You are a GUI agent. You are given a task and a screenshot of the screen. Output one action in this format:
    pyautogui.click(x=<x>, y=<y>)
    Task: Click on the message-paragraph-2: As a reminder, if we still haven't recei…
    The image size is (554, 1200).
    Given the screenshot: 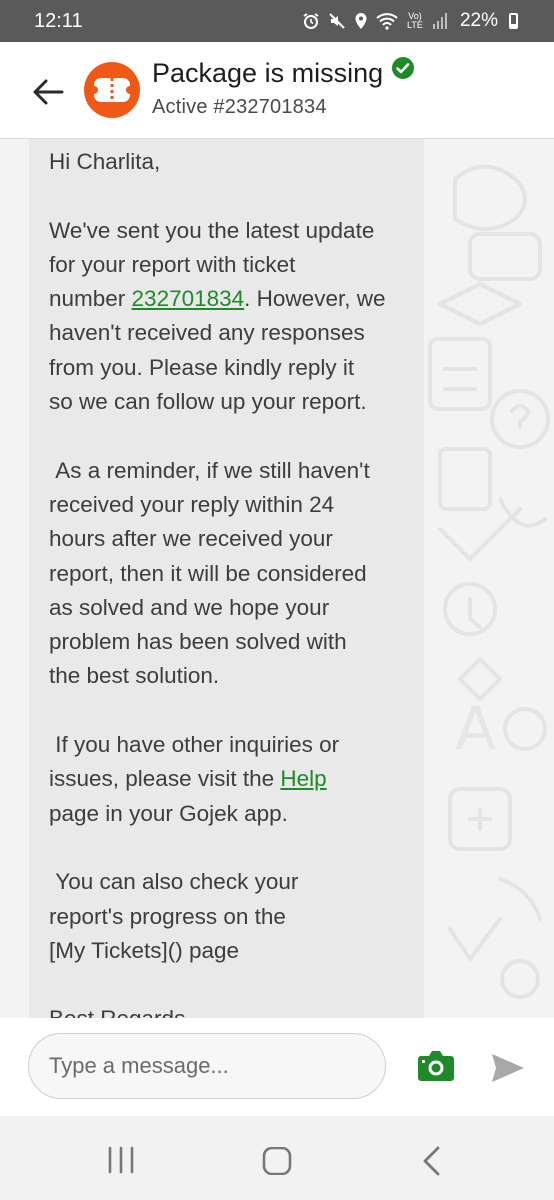 What is the action you would take?
    pyautogui.click(x=209, y=573)
    